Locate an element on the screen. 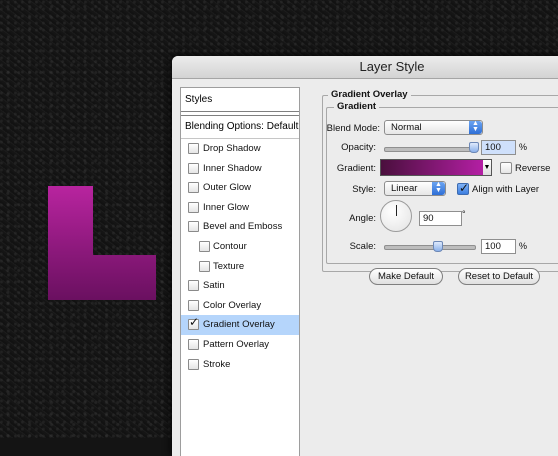  style-item-texture: Texture is located at coordinates (240, 267).